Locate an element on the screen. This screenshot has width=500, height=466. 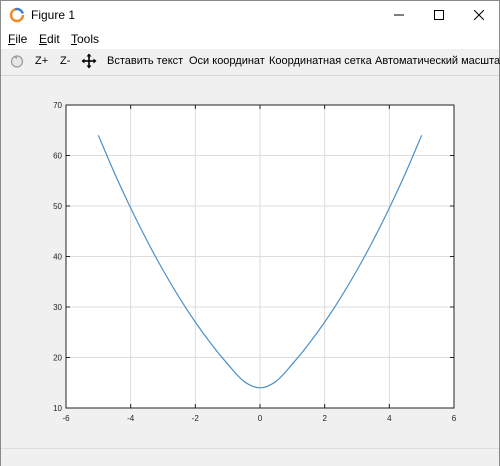
x-tick-label: -6 is located at coordinates (66, 418).